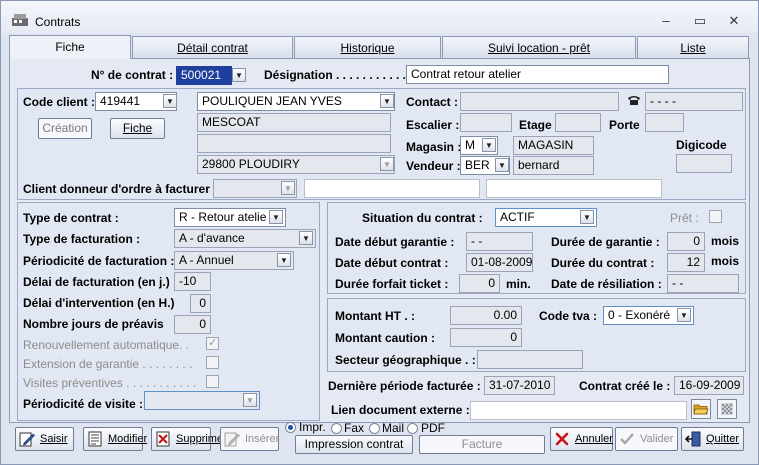 Image resolution: width=759 pixels, height=465 pixels. Describe the element at coordinates (54, 439) in the screenshot. I see `saisir-label: Saisir` at that location.